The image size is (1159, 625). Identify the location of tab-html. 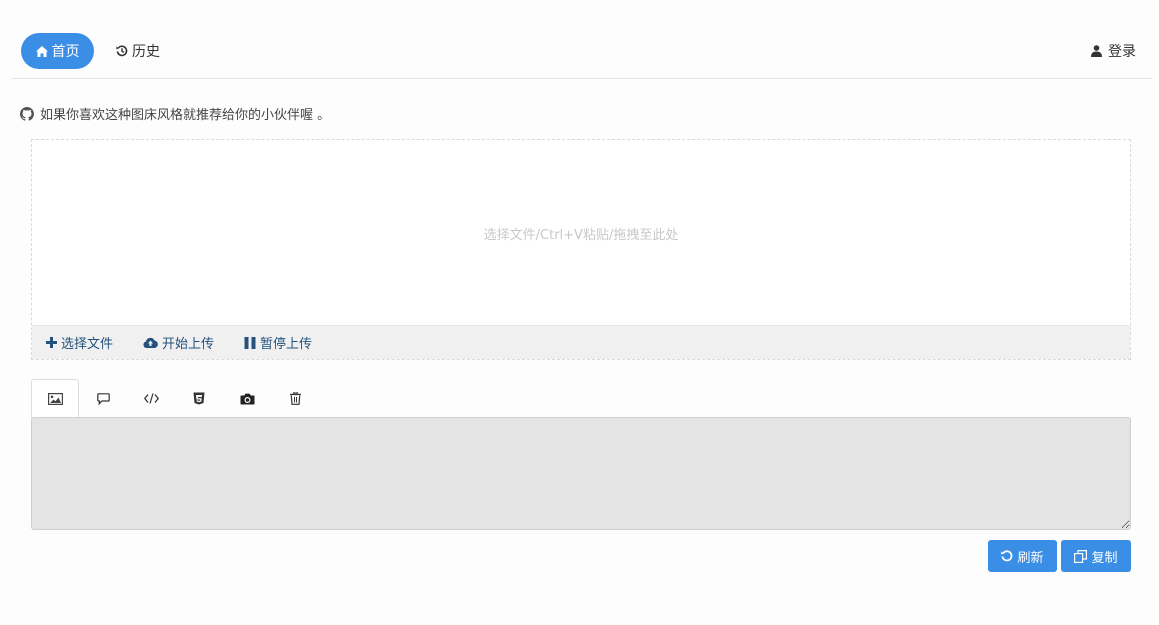
(199, 398).